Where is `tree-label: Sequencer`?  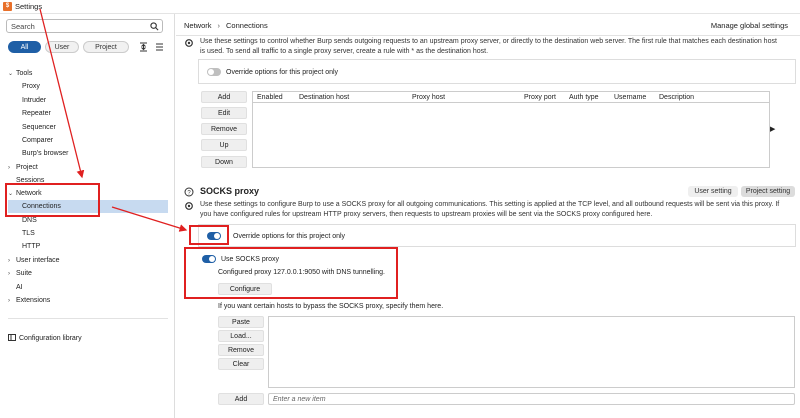
tree-label: Sequencer is located at coordinates (39, 127).